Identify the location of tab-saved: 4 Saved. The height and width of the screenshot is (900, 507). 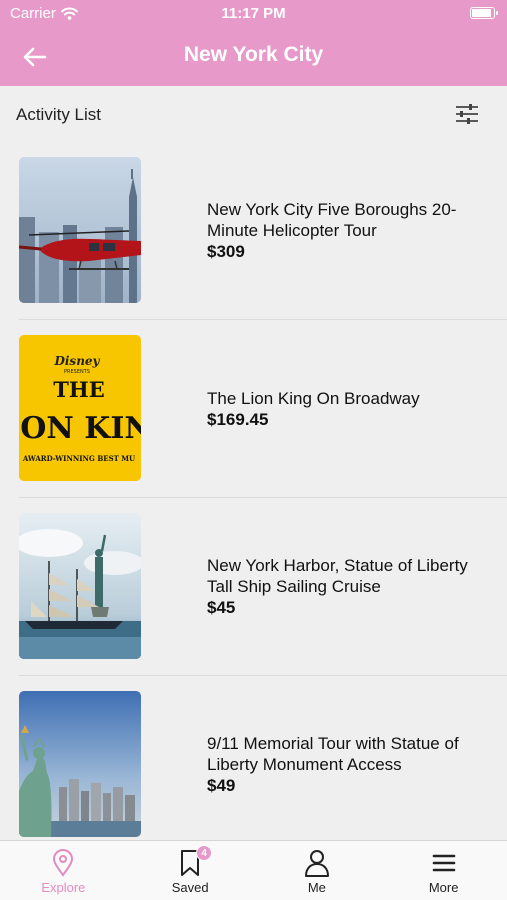
(190, 870).